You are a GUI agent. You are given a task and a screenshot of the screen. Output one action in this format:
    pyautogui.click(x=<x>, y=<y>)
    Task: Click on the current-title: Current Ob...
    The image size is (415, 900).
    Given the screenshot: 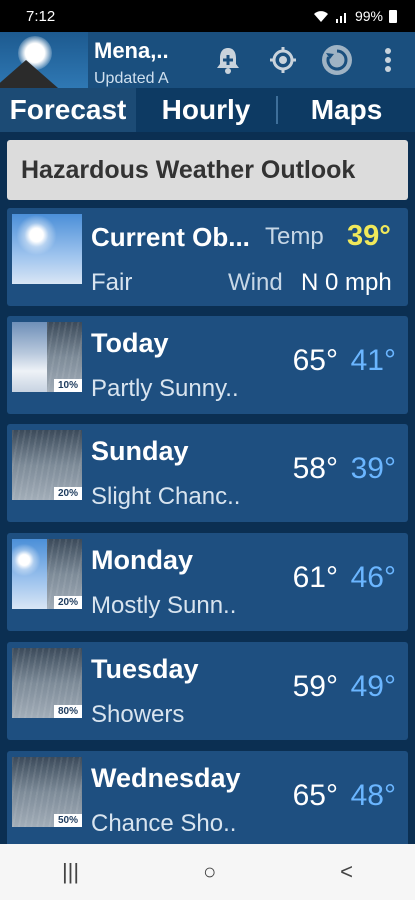 What is the action you would take?
    pyautogui.click(x=170, y=237)
    